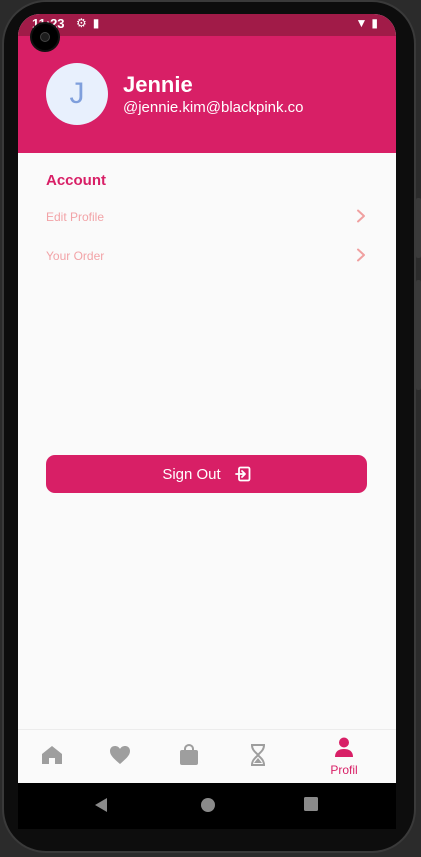  I want to click on front-camera, so click(45, 37).